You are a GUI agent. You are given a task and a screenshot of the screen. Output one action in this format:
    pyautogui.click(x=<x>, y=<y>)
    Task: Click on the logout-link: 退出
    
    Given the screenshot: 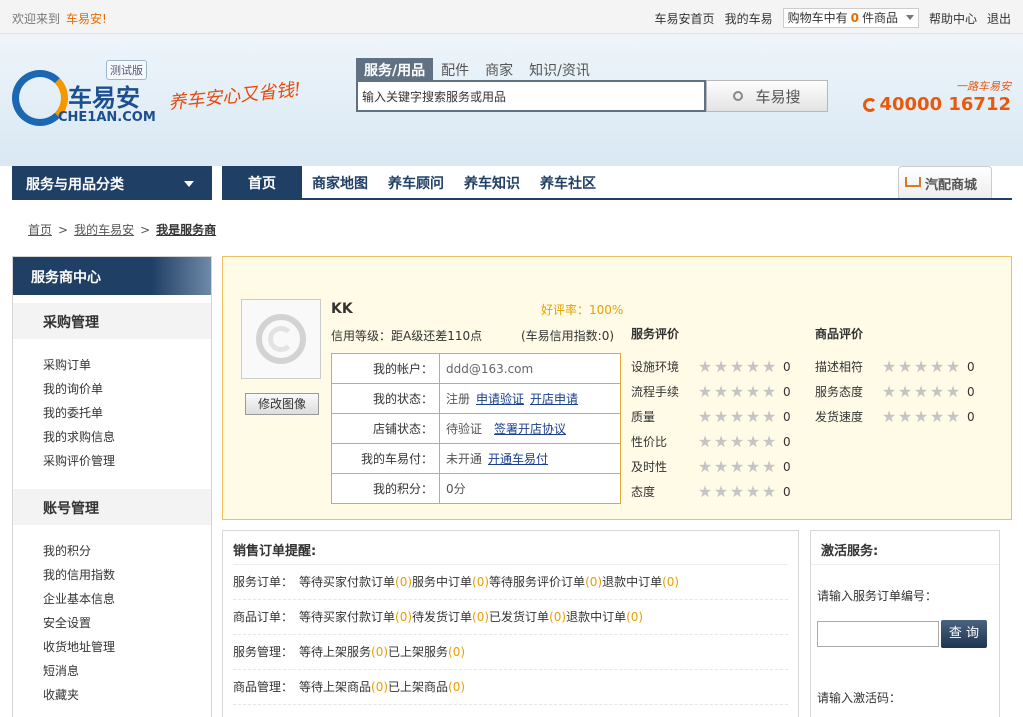 What is the action you would take?
    pyautogui.click(x=999, y=18)
    